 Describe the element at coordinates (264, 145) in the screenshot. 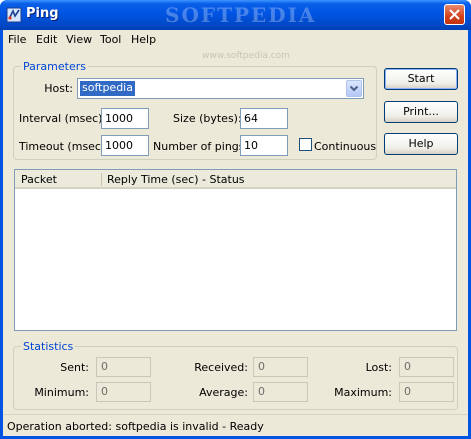

I see `pings-field: 10` at that location.